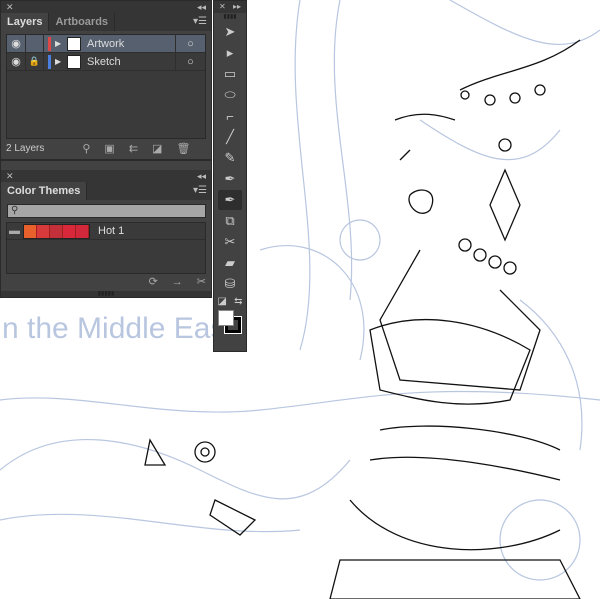  What do you see at coordinates (118, 328) in the screenshot?
I see `sketch-text: n the Middle East` at bounding box center [118, 328].